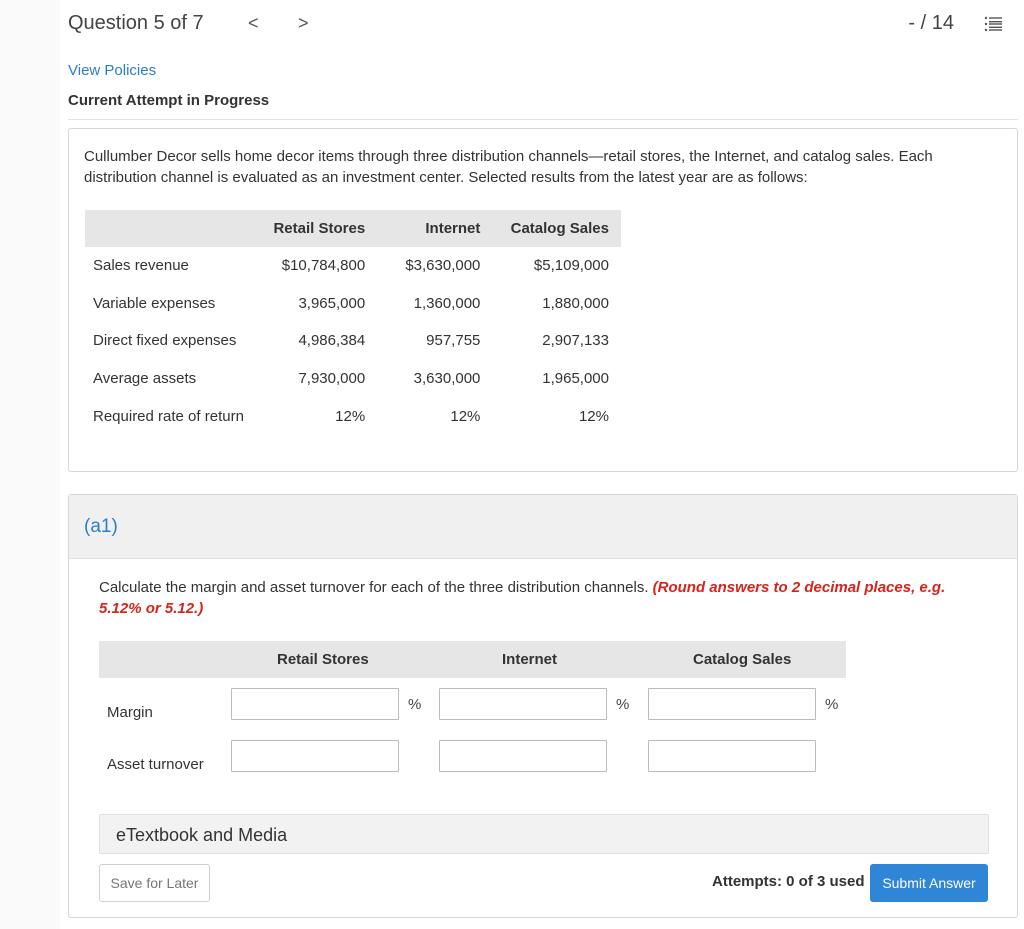 This screenshot has height=929, width=1024. What do you see at coordinates (575, 379) in the screenshot?
I see `table-cell: 1,965,000` at bounding box center [575, 379].